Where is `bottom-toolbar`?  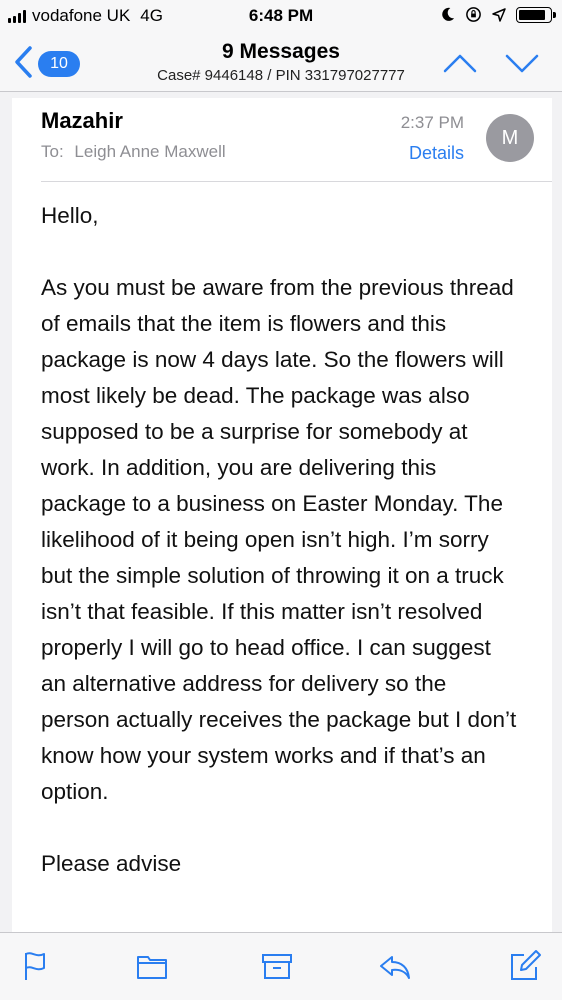
bottom-toolbar is located at coordinates (281, 966).